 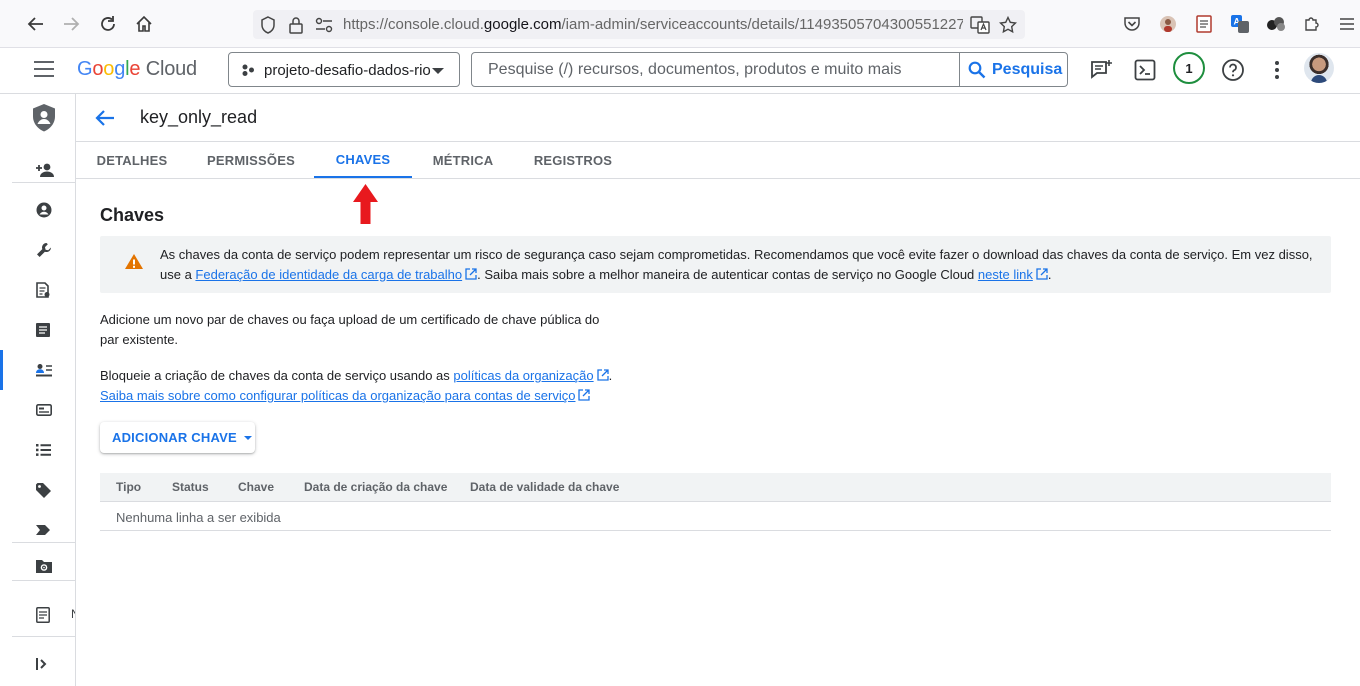 I want to click on search-icon, so click(x=977, y=69).